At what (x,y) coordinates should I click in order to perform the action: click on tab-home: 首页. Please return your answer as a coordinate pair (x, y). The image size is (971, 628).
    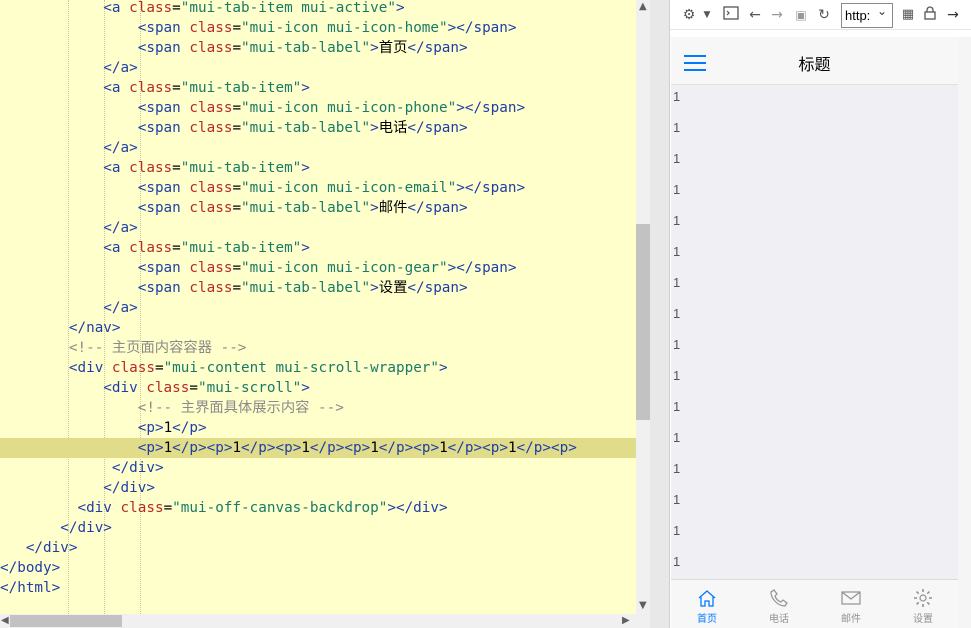
    Looking at the image, I should click on (707, 604).